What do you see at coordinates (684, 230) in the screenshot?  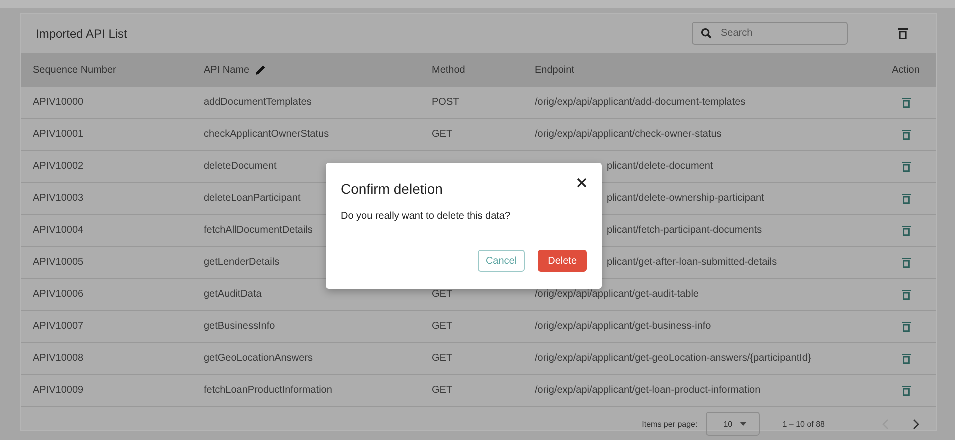 I see `table-cell: plicant/fetch-participant-documents` at bounding box center [684, 230].